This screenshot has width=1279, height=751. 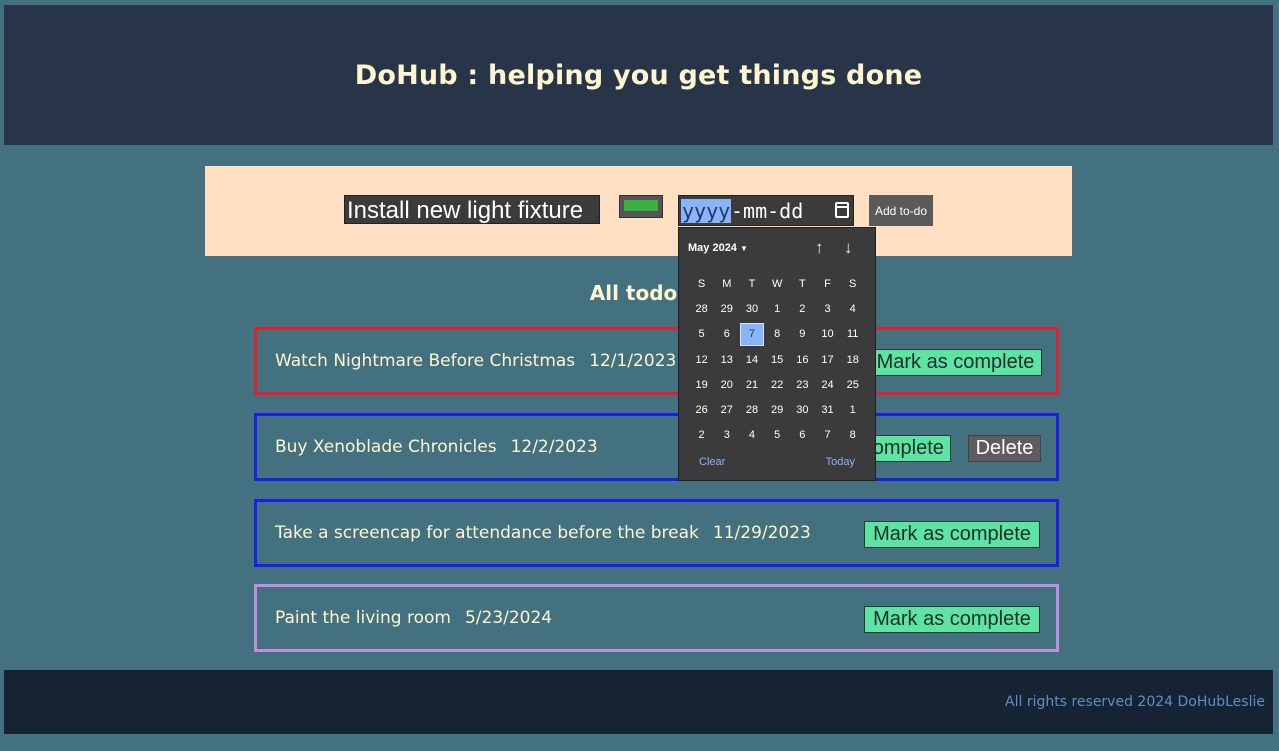 I want to click on month-selector: May 2024 ▼, so click(x=718, y=248).